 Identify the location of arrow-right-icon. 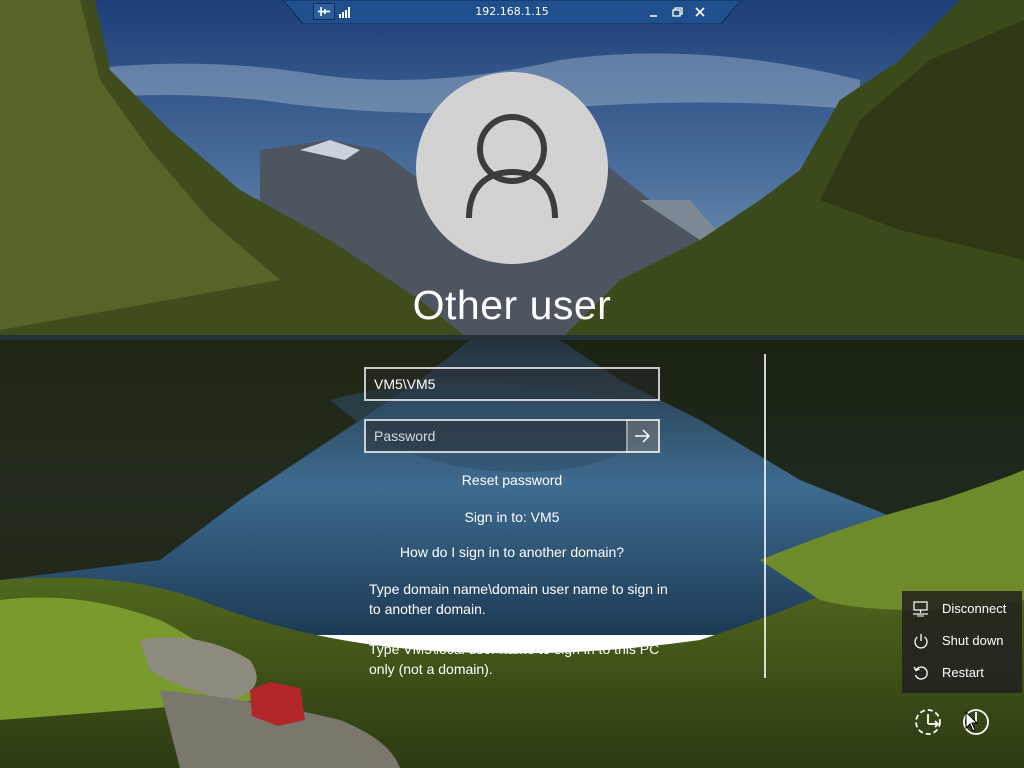
(643, 436).